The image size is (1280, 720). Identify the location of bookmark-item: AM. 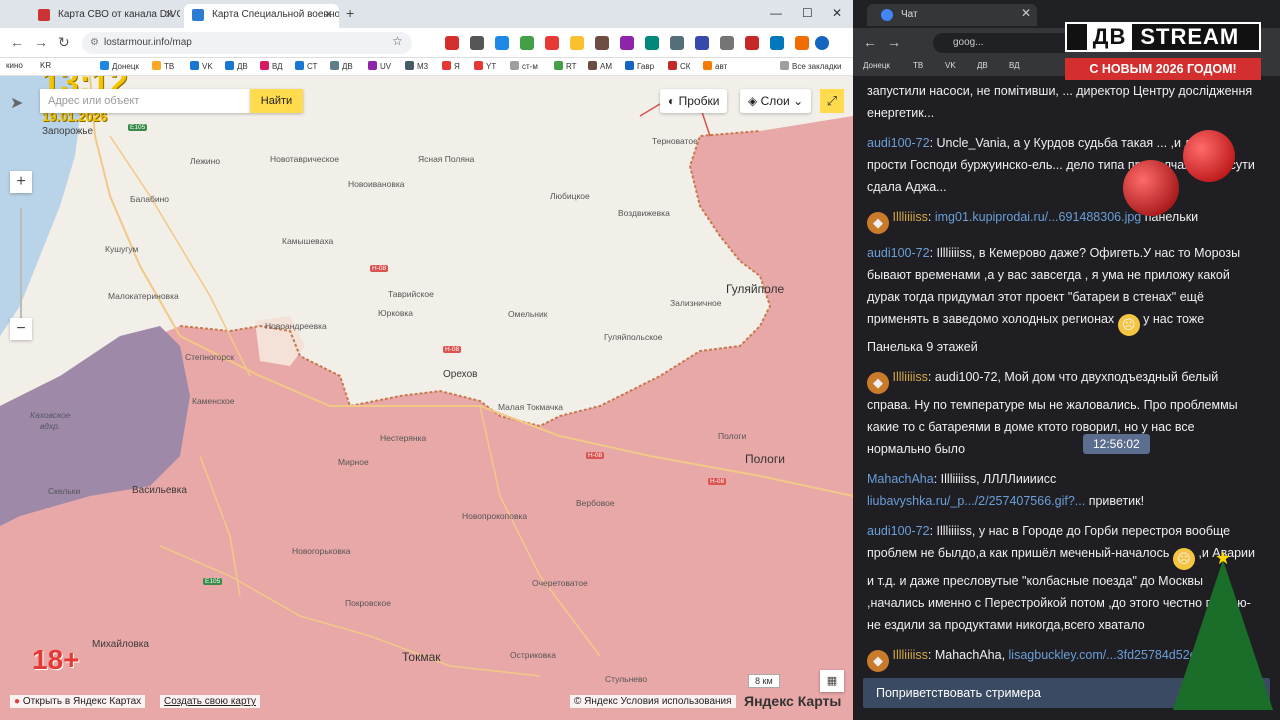
(600, 66).